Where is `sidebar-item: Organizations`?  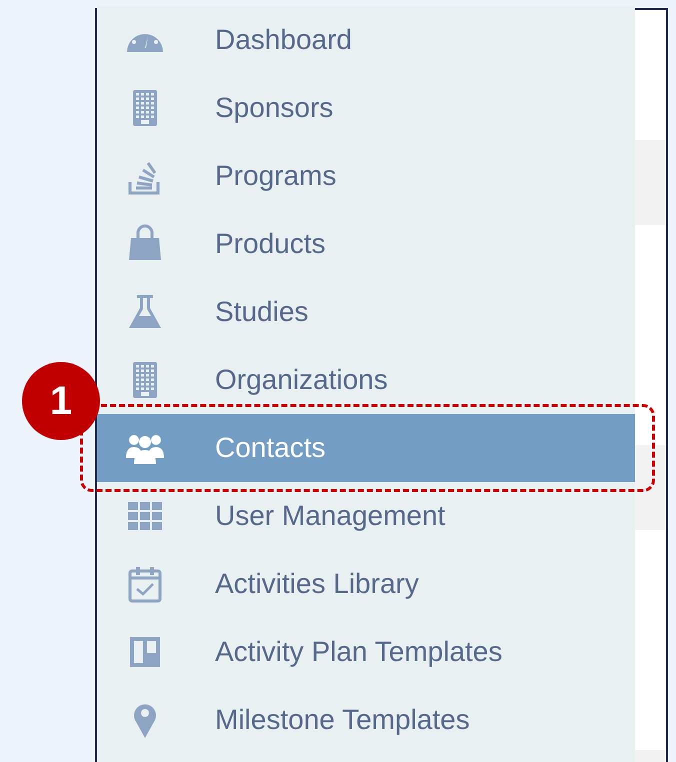
sidebar-item: Organizations is located at coordinates (366, 380).